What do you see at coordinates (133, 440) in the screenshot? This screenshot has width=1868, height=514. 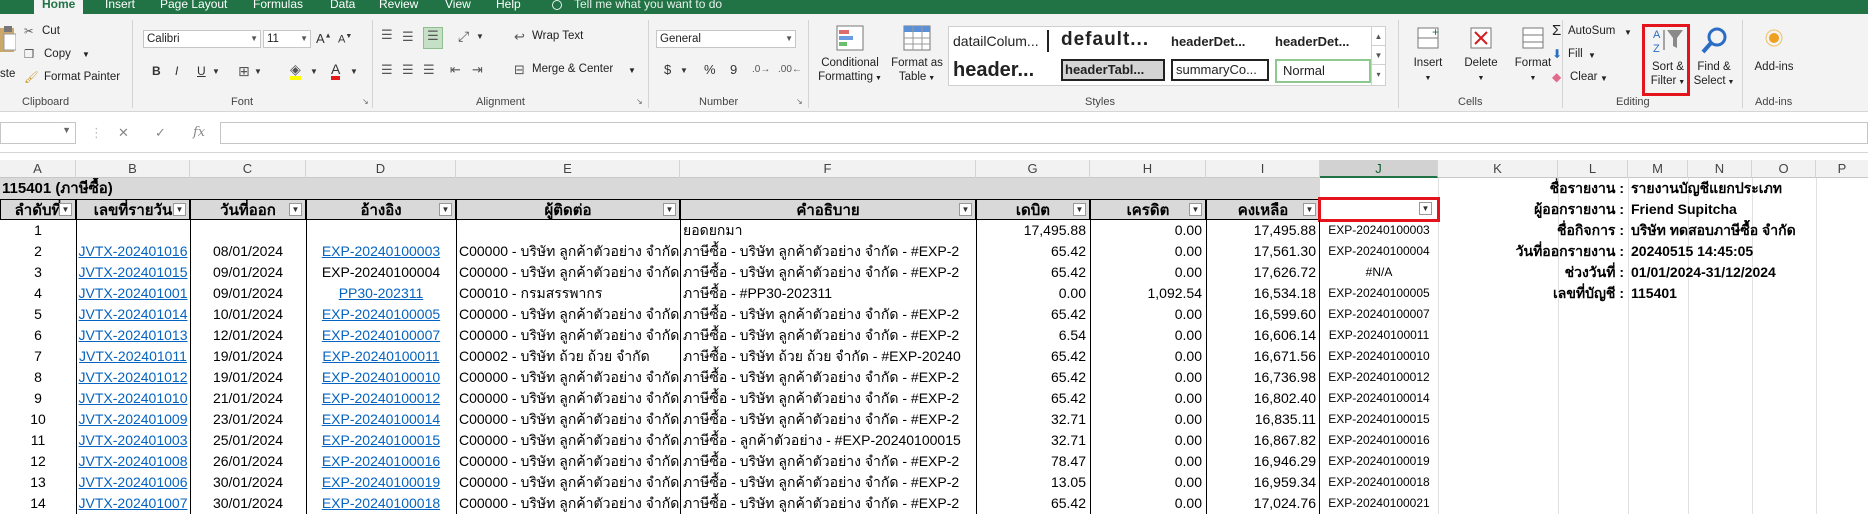 I see `cell-journal-no: JVTX-202401003` at bounding box center [133, 440].